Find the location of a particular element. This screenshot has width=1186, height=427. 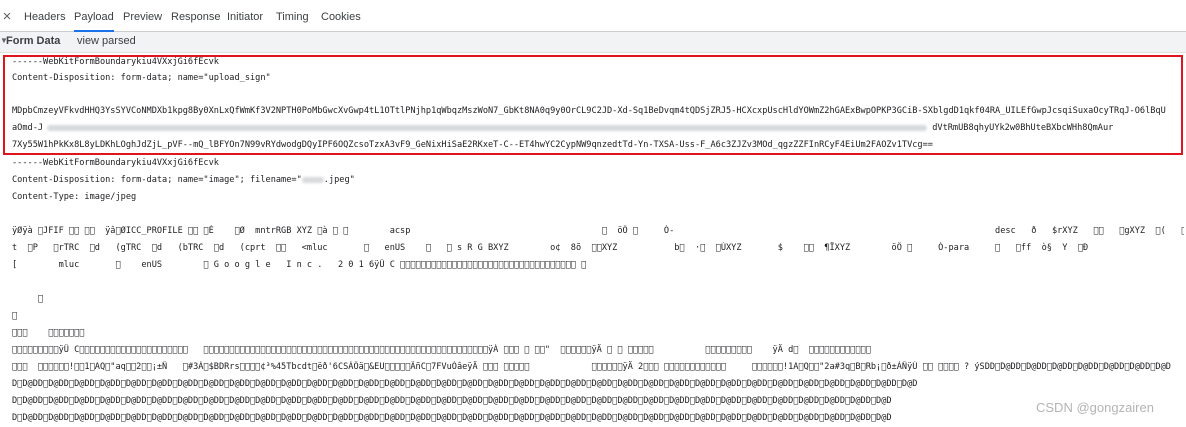

tab-initiator: Initiator is located at coordinates (245, 17).